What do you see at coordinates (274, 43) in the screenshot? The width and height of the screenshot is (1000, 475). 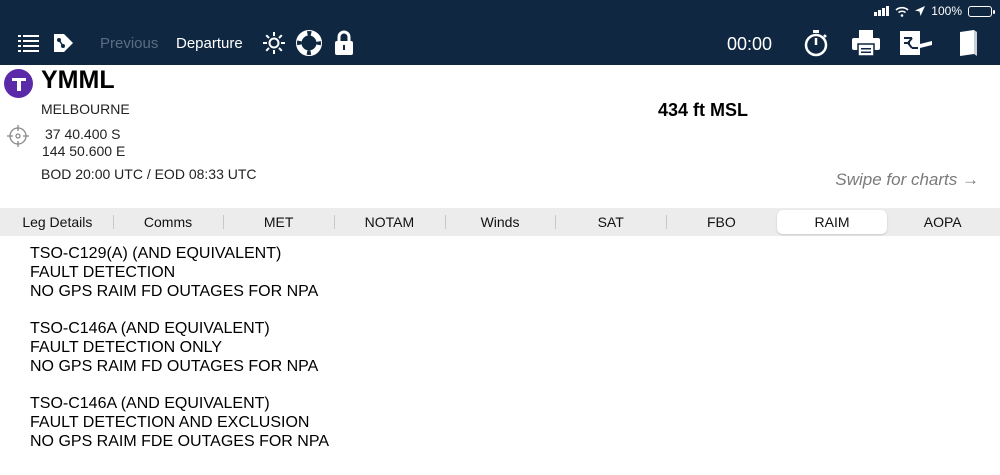 I see `brightness-icon` at bounding box center [274, 43].